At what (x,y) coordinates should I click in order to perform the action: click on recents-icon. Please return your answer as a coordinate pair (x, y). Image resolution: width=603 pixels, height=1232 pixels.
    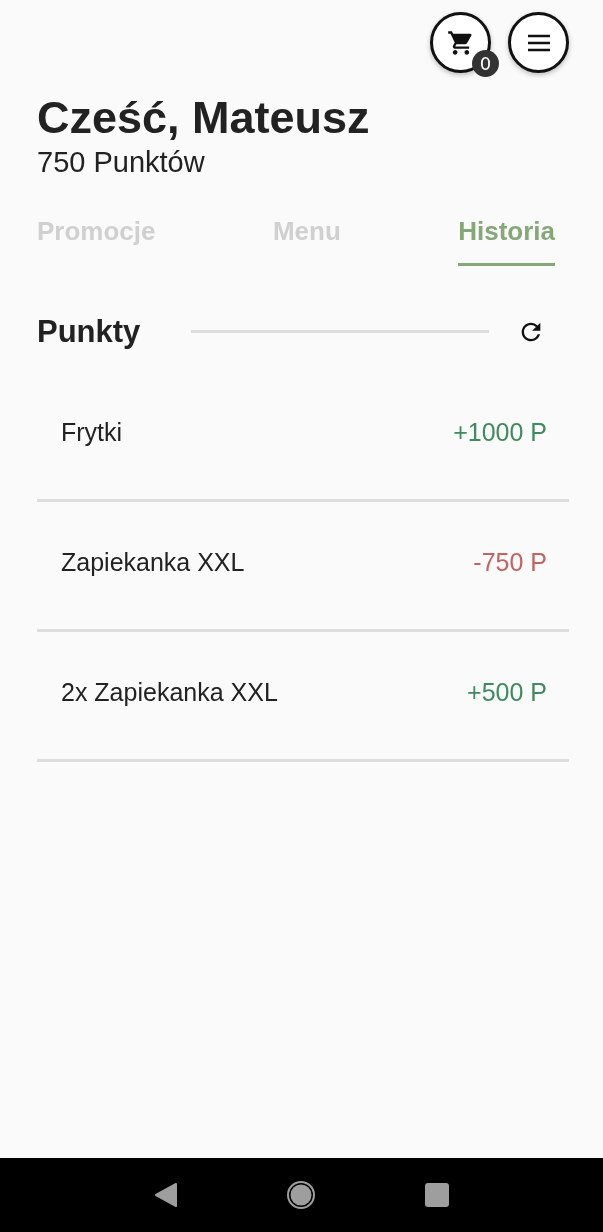
    Looking at the image, I should click on (436, 1195).